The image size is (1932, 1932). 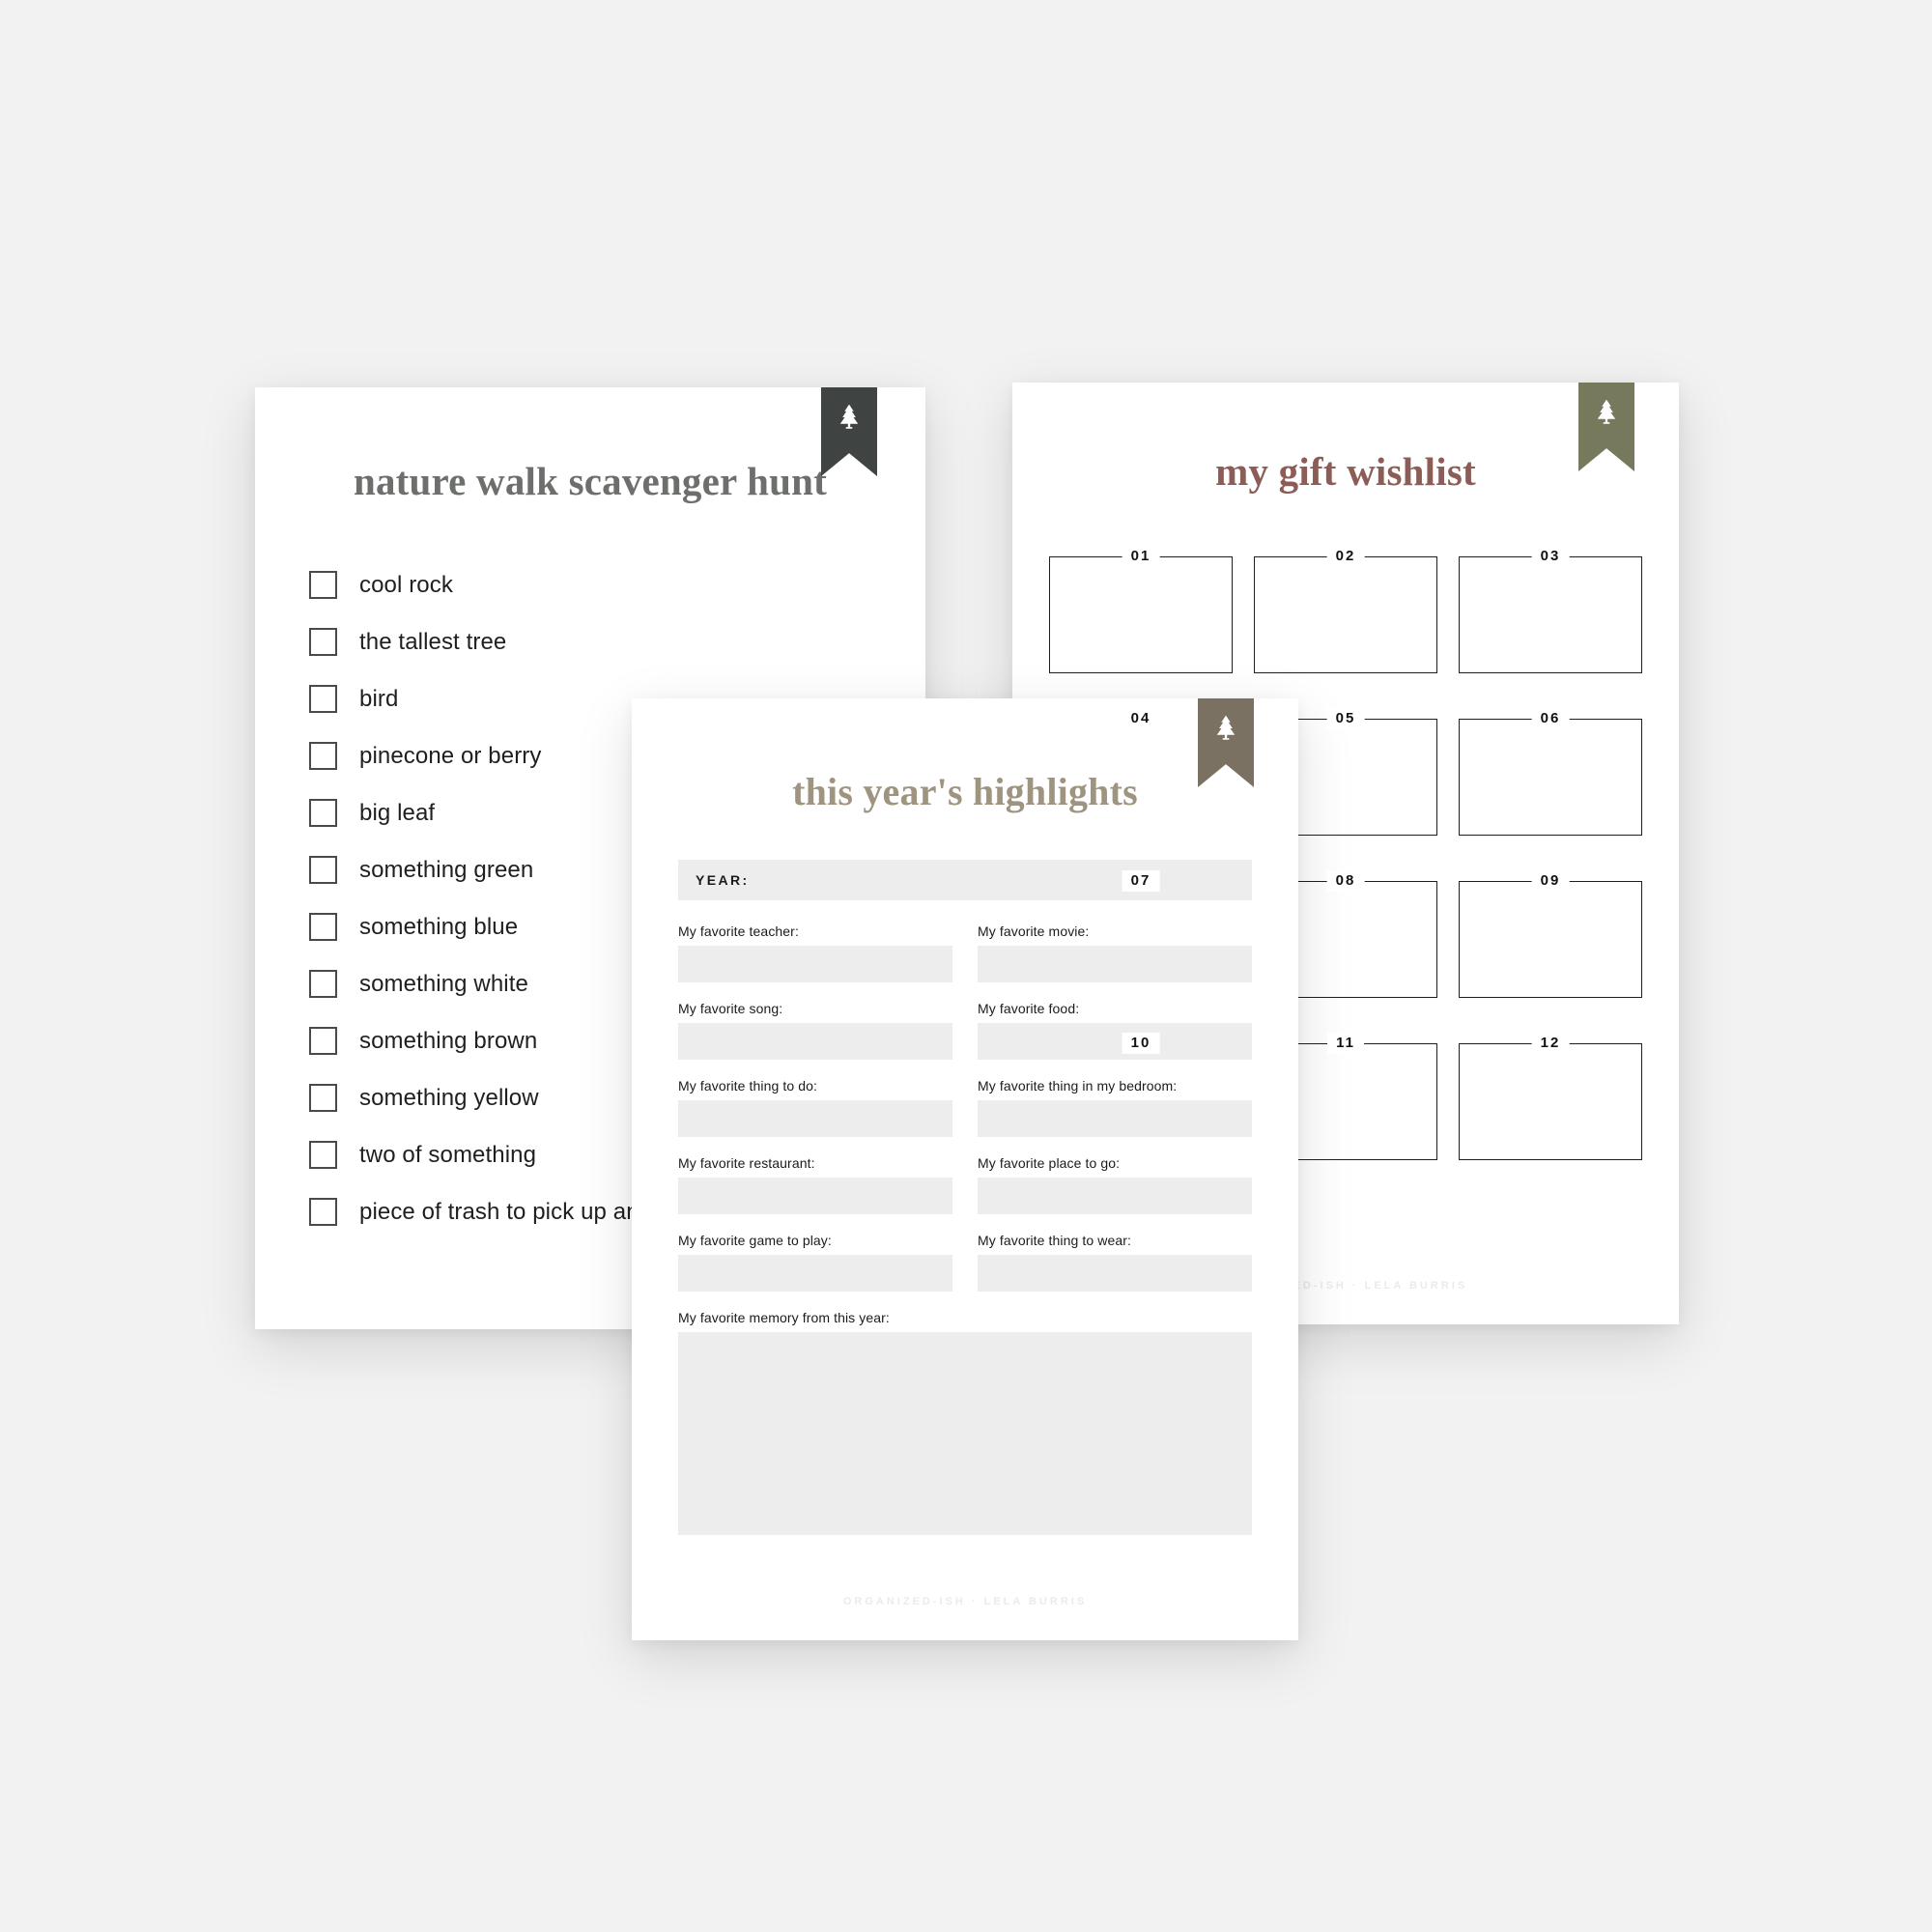 What do you see at coordinates (617, 641) in the screenshot?
I see `list-item: the tallest tree` at bounding box center [617, 641].